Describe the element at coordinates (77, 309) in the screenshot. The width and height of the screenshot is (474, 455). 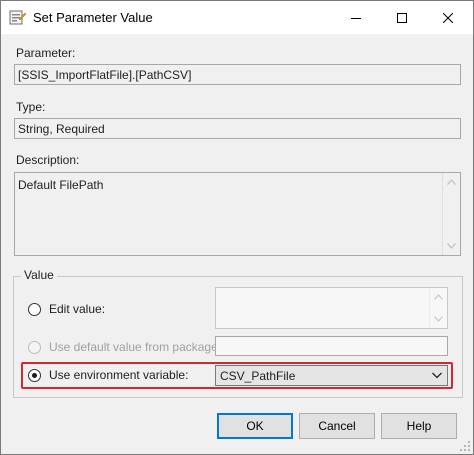
I see `edit-value-label: Edit value:` at that location.